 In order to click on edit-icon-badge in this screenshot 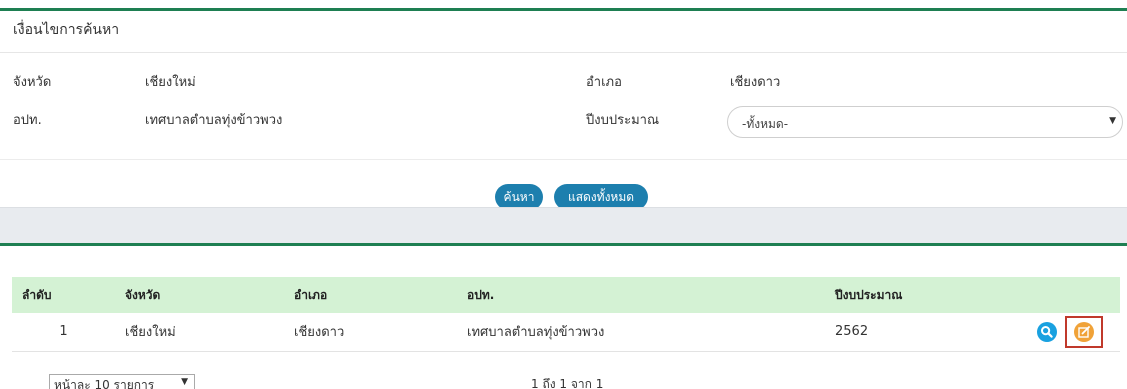, I will do `click(1084, 332)`.